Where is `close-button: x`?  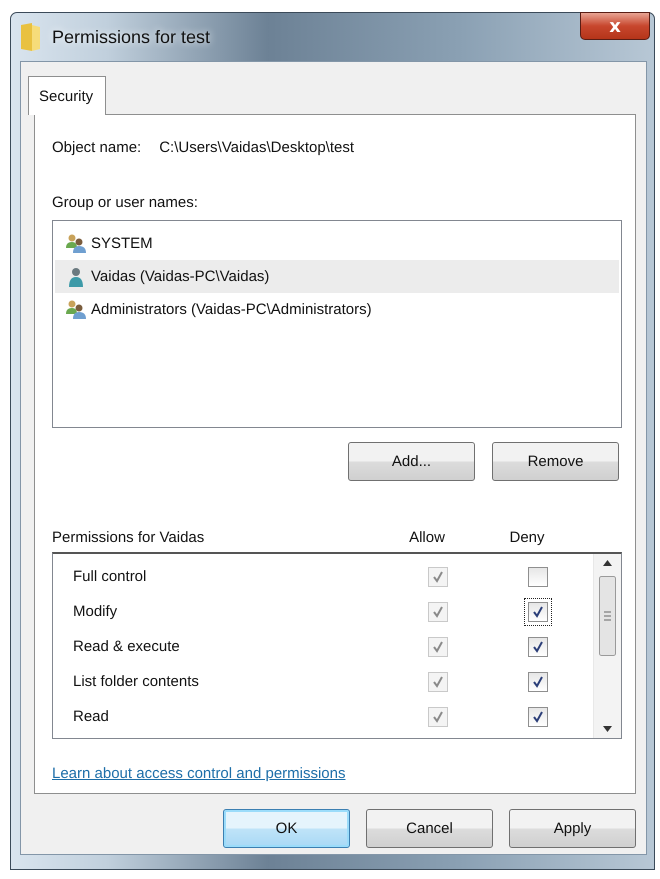
close-button: x is located at coordinates (615, 26).